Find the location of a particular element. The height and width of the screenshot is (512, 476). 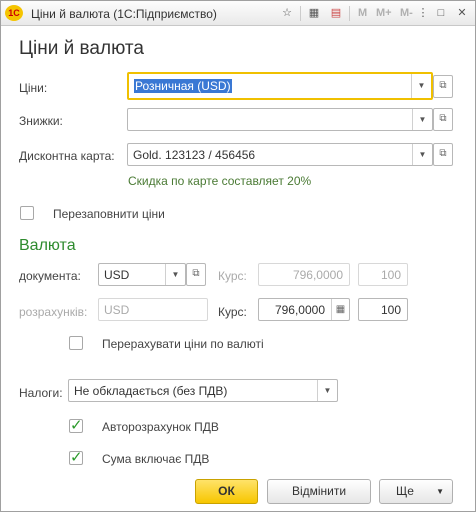

doc-multiplicity-field: 100 is located at coordinates (383, 274).